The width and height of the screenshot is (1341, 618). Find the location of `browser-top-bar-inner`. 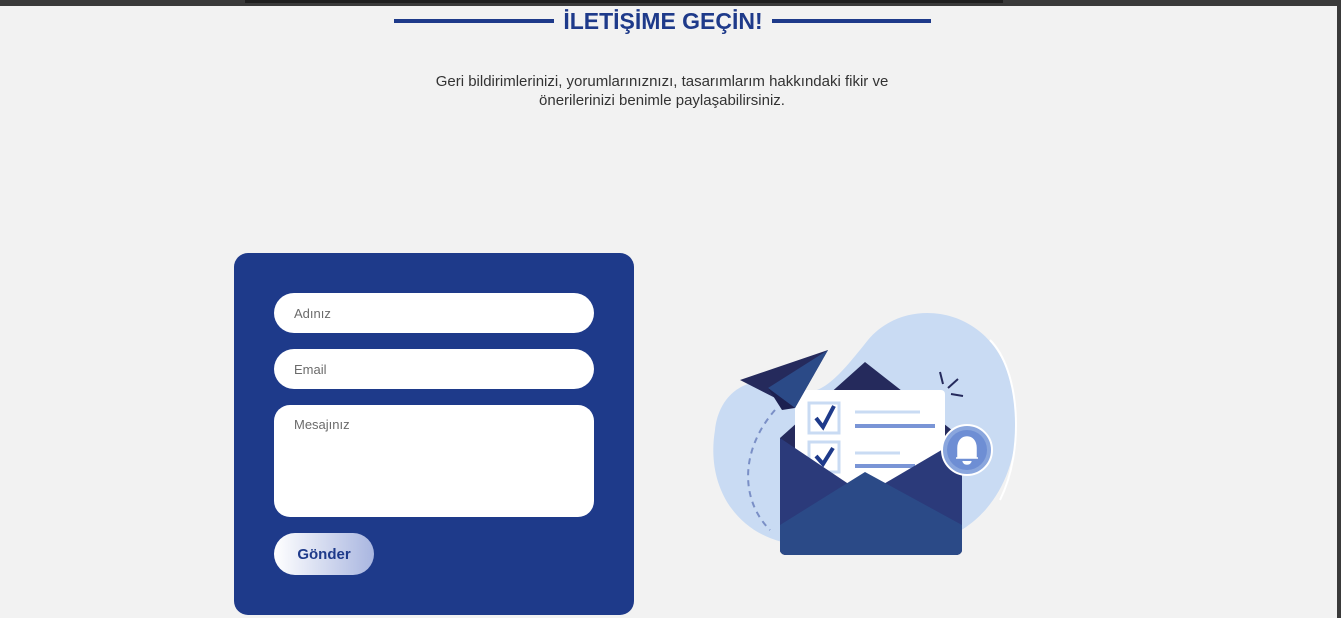

browser-top-bar-inner is located at coordinates (624, 1).